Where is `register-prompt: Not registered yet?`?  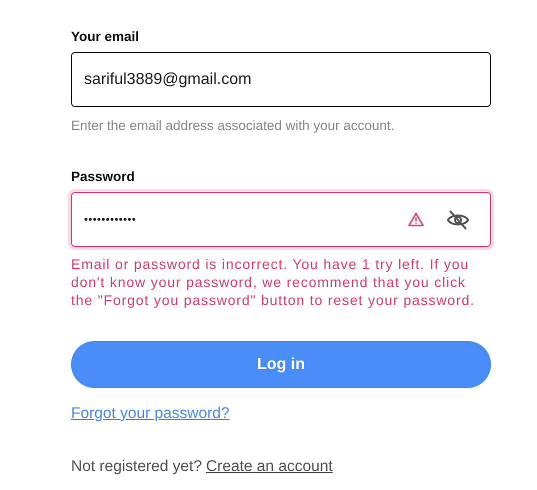 register-prompt: Not registered yet? is located at coordinates (136, 466).